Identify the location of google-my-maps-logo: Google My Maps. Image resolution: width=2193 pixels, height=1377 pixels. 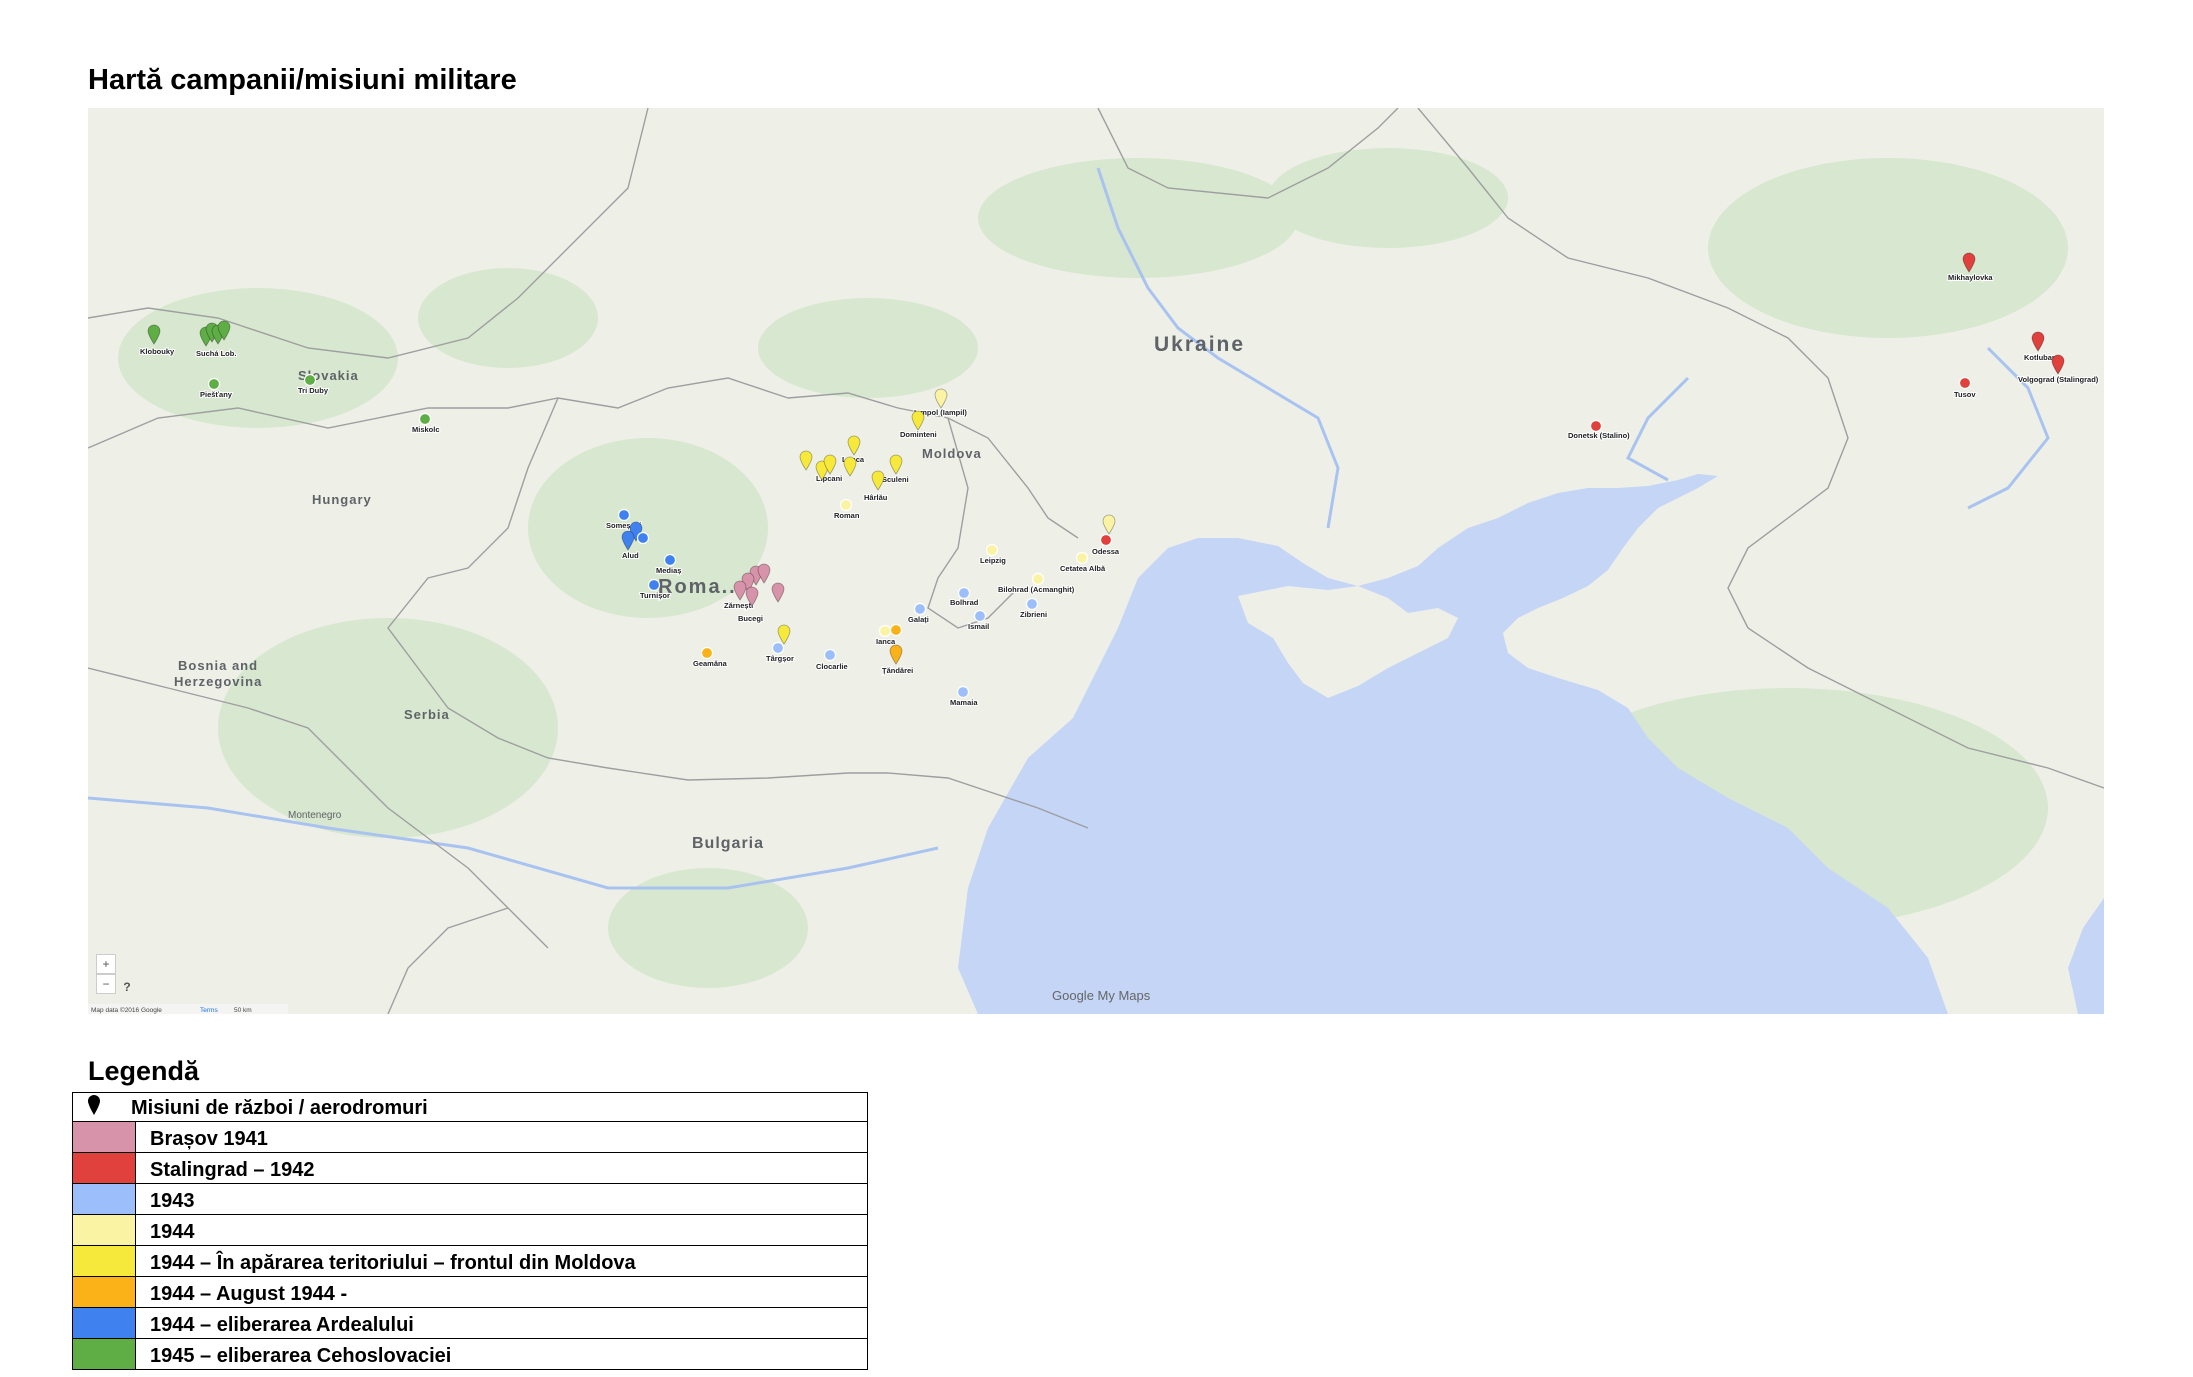
(1101, 995).